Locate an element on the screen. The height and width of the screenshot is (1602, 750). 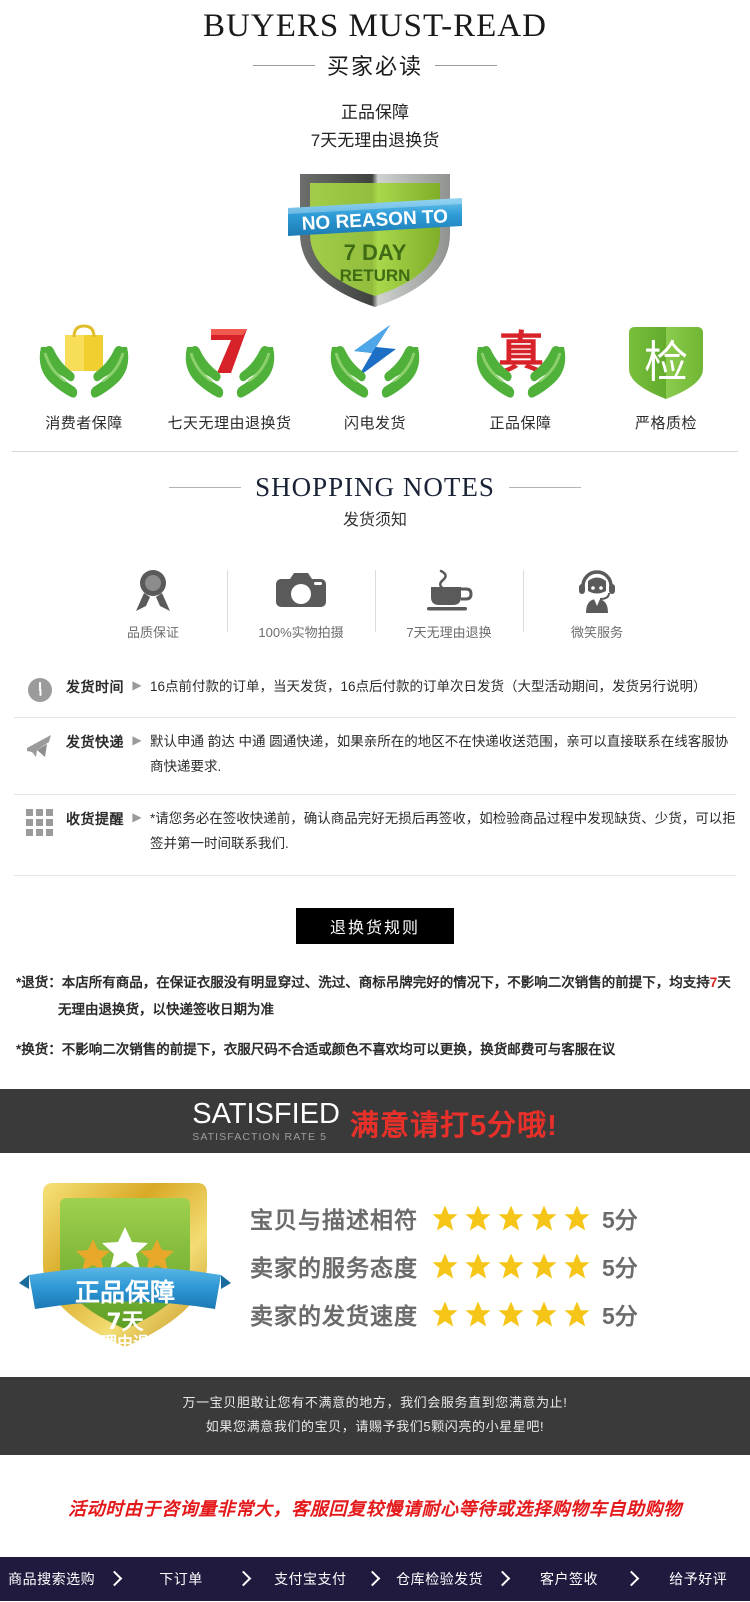
shopping-bag-in-hands-icon is located at coordinates (84, 360).